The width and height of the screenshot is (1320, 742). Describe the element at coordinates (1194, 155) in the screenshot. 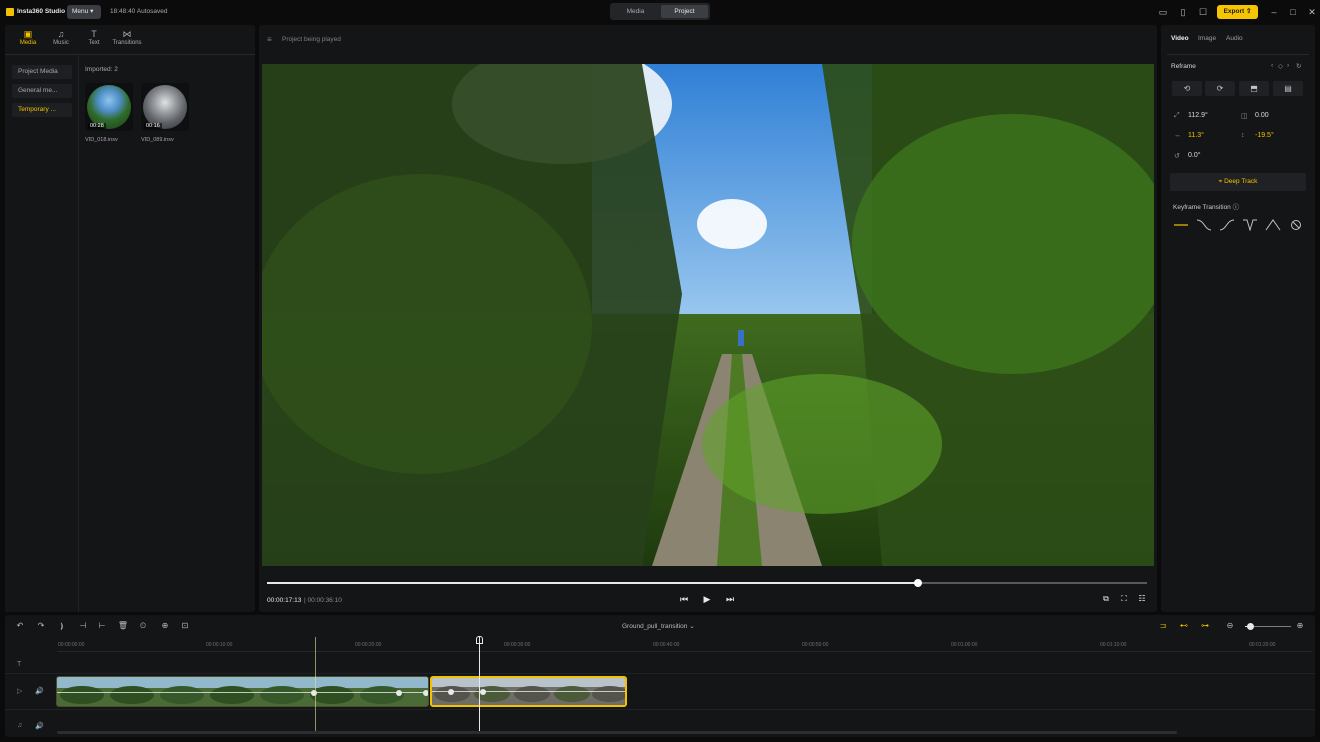

I see `roll-value: 0.0°` at that location.